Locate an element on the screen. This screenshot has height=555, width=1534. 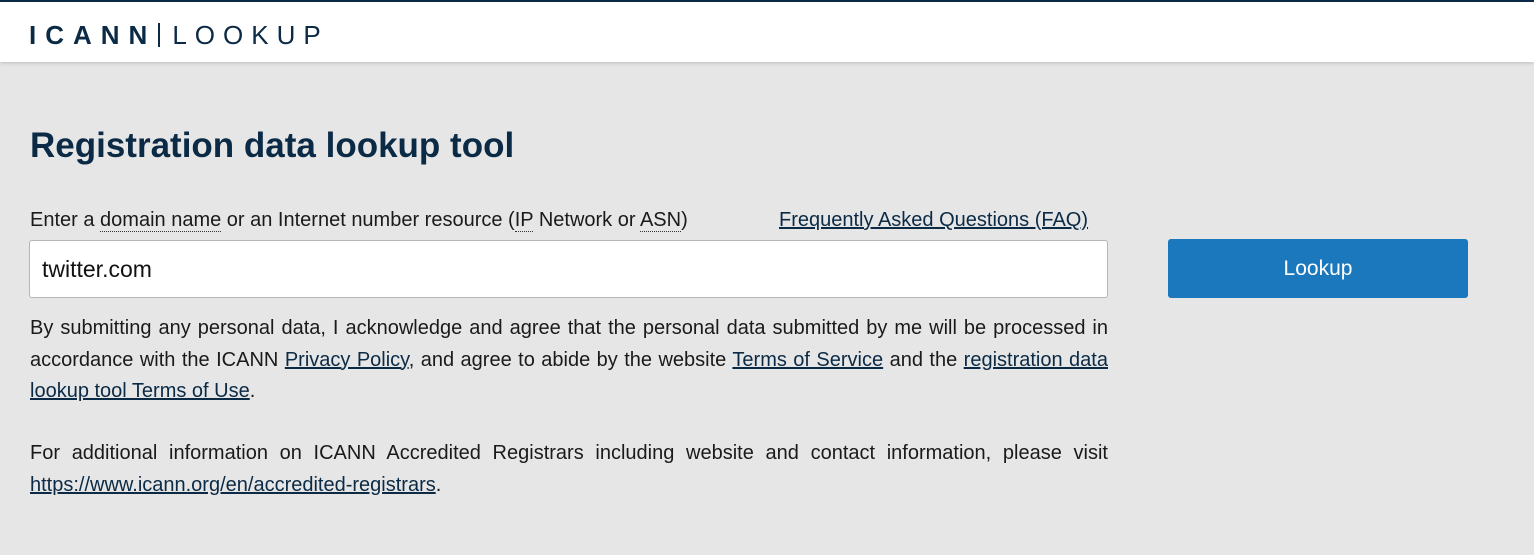
terms-of-service-link: Terms of Service is located at coordinates (807, 360).